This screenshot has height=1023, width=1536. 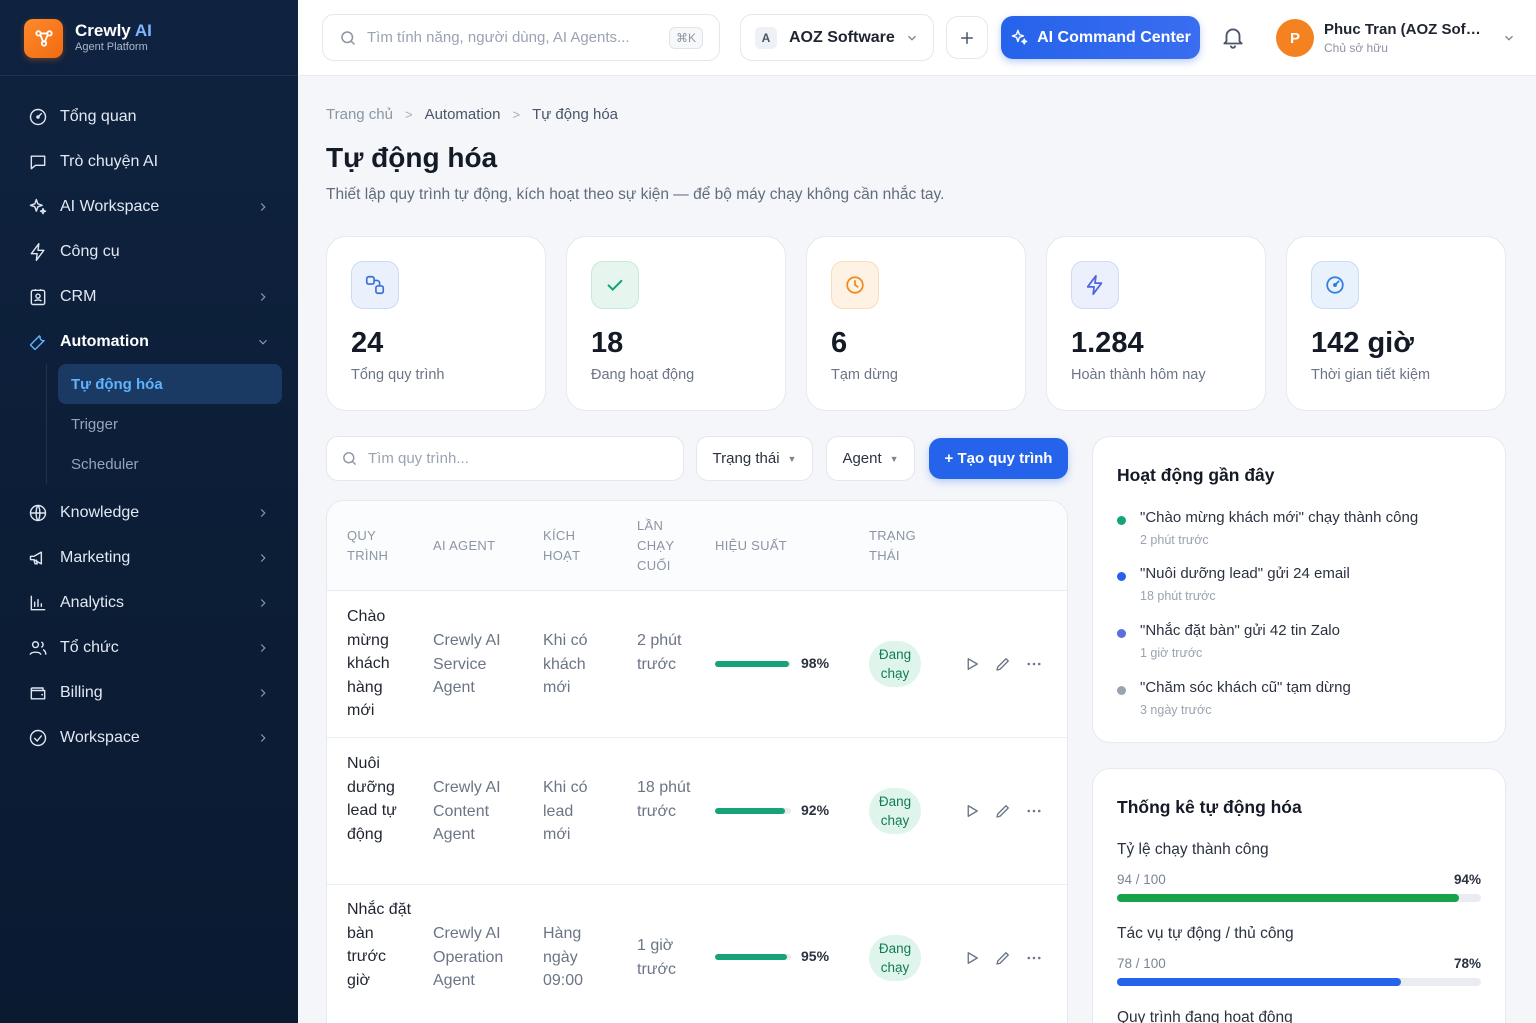 I want to click on sidebar-item-label: AI Workspace, so click(x=110, y=206).